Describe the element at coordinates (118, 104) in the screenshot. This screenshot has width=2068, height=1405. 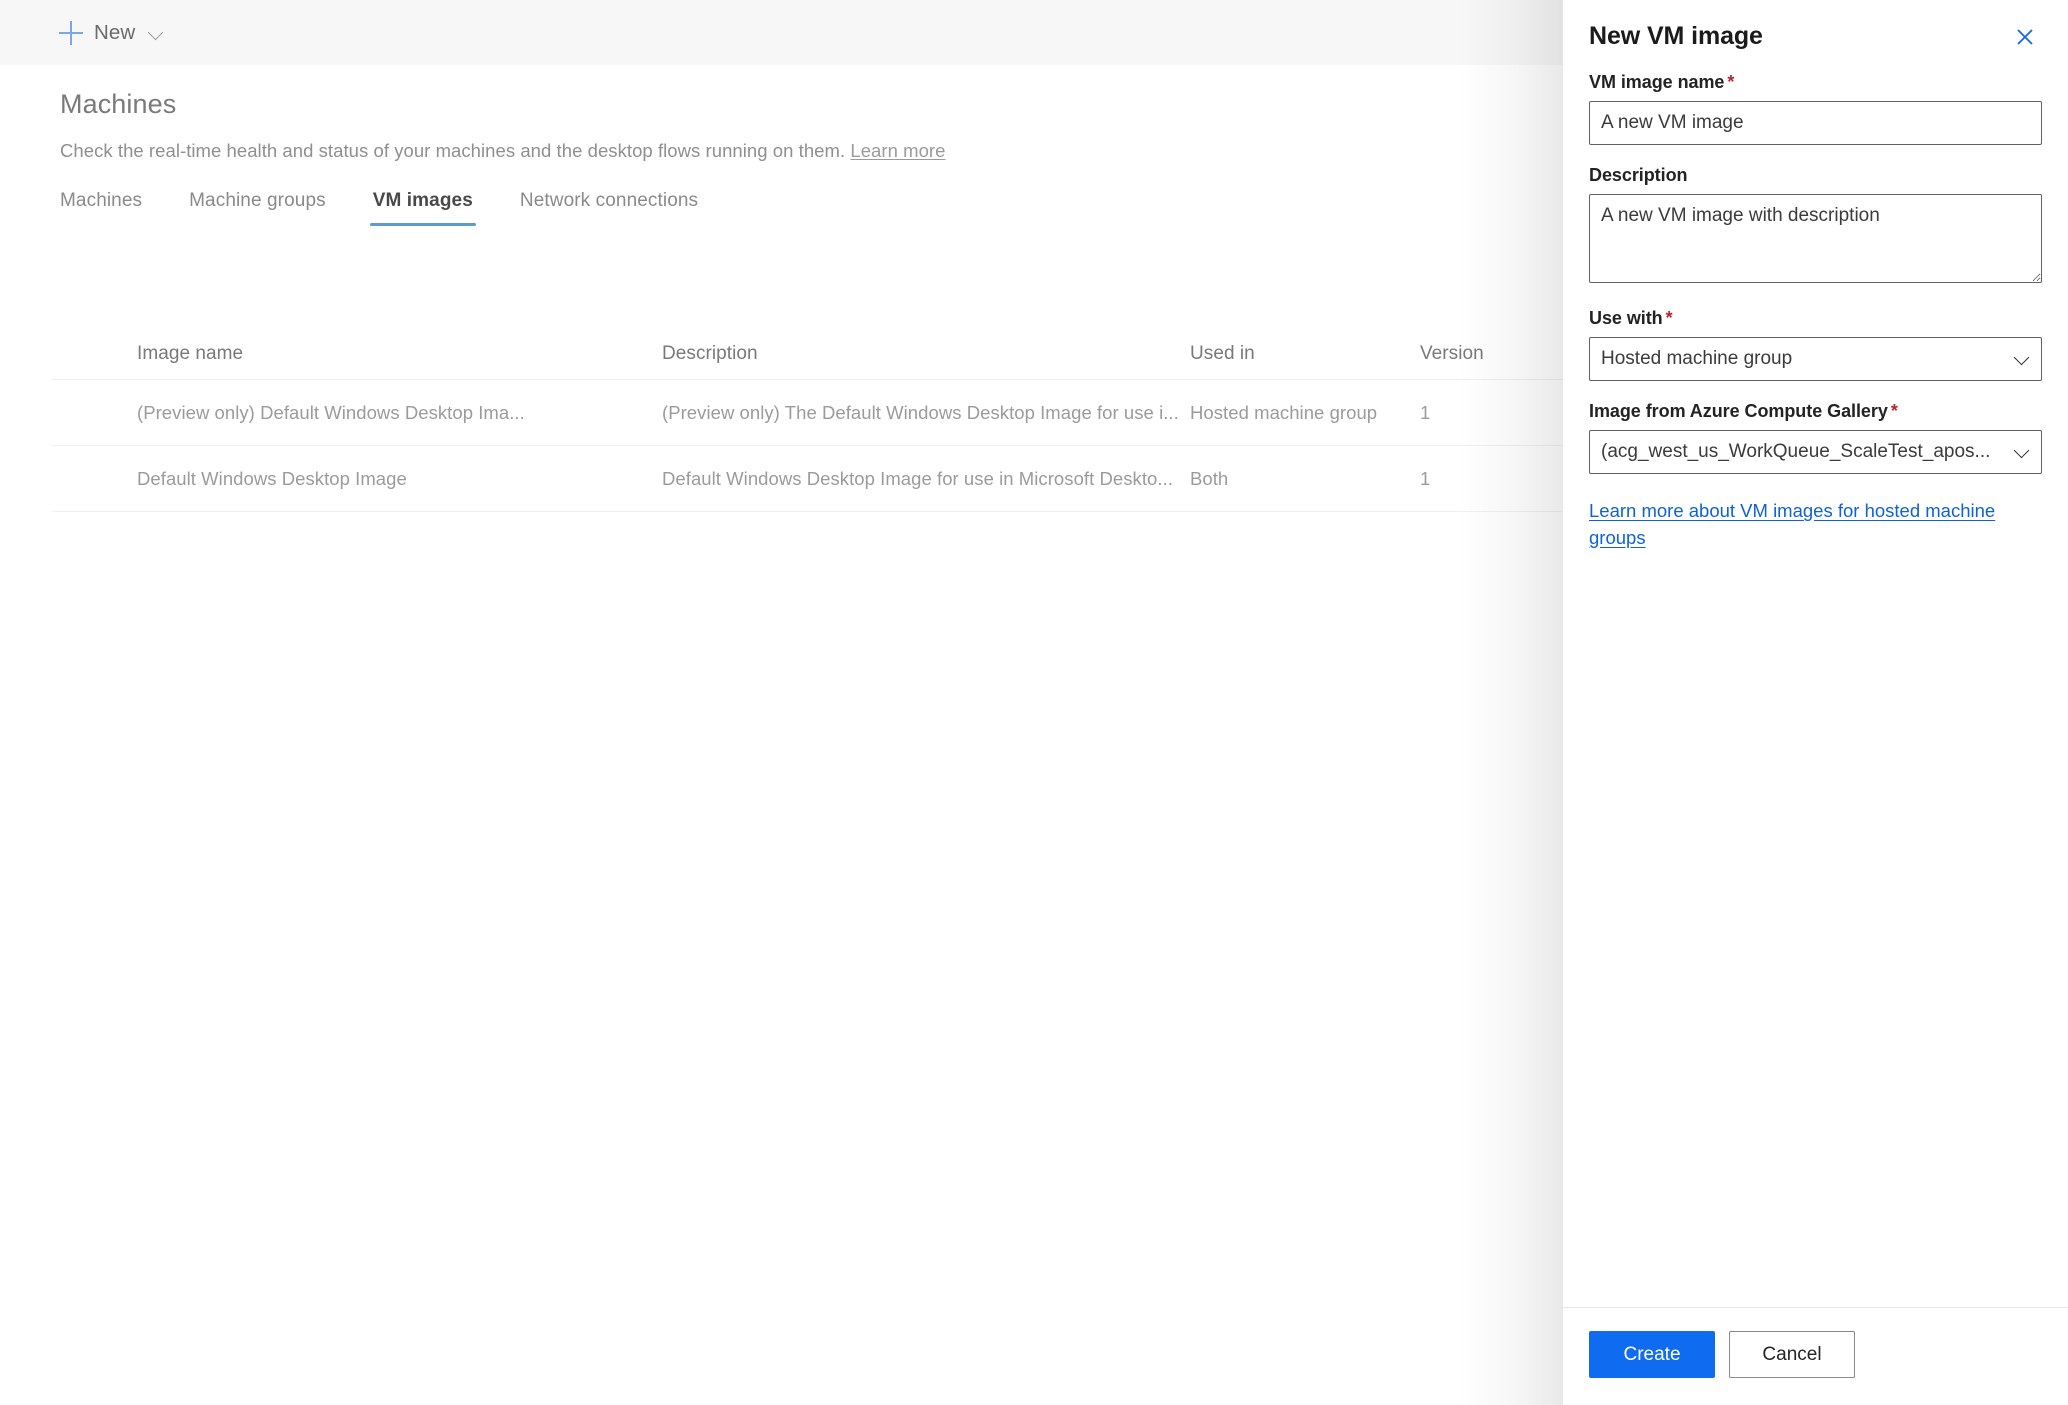
I see `page-title: Machines` at that location.